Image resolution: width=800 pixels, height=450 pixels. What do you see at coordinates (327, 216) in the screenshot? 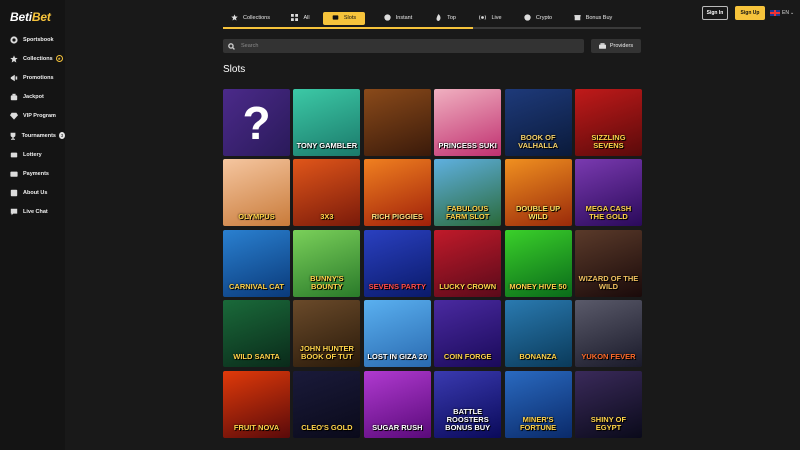
I see `game-title: 3x3` at bounding box center [327, 216].